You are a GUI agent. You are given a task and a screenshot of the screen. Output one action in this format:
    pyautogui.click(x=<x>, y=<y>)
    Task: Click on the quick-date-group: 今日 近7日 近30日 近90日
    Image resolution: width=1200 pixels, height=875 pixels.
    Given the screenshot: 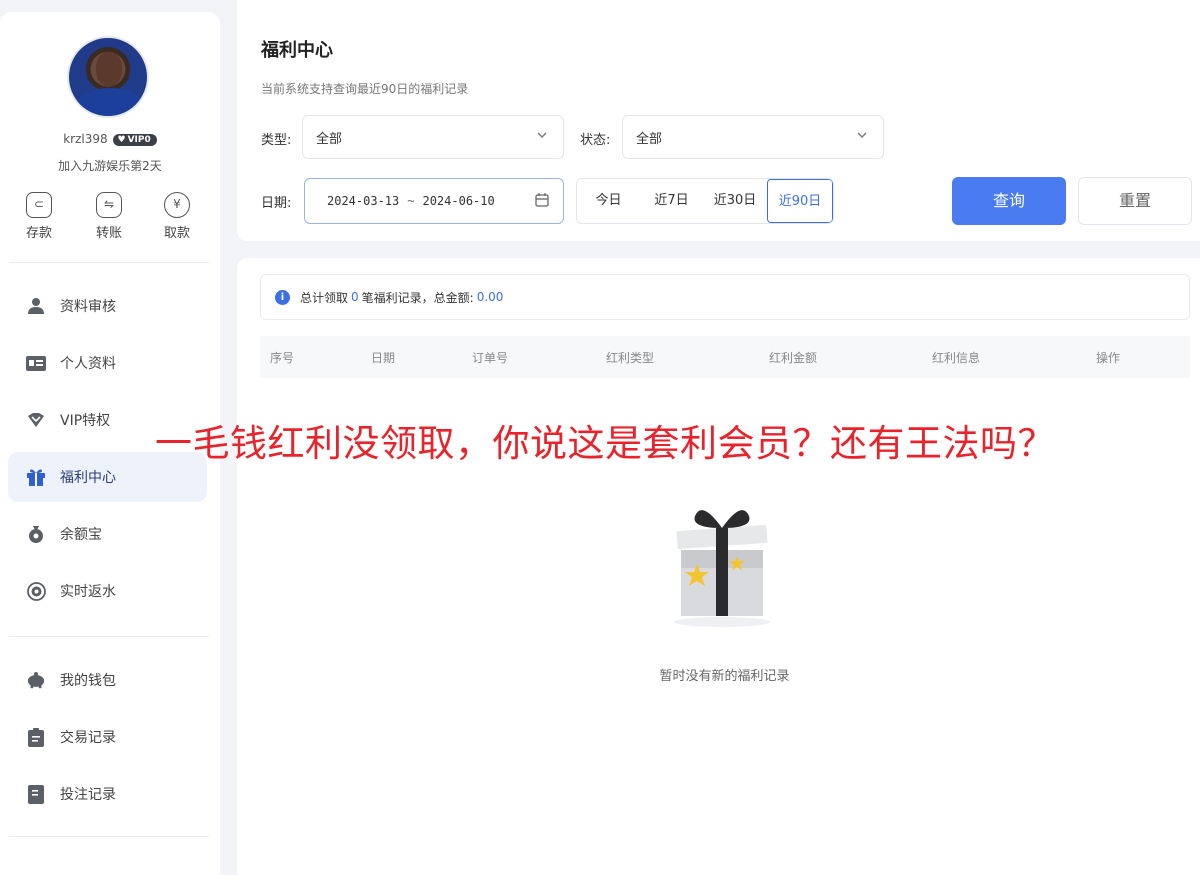 What is the action you would take?
    pyautogui.click(x=705, y=201)
    